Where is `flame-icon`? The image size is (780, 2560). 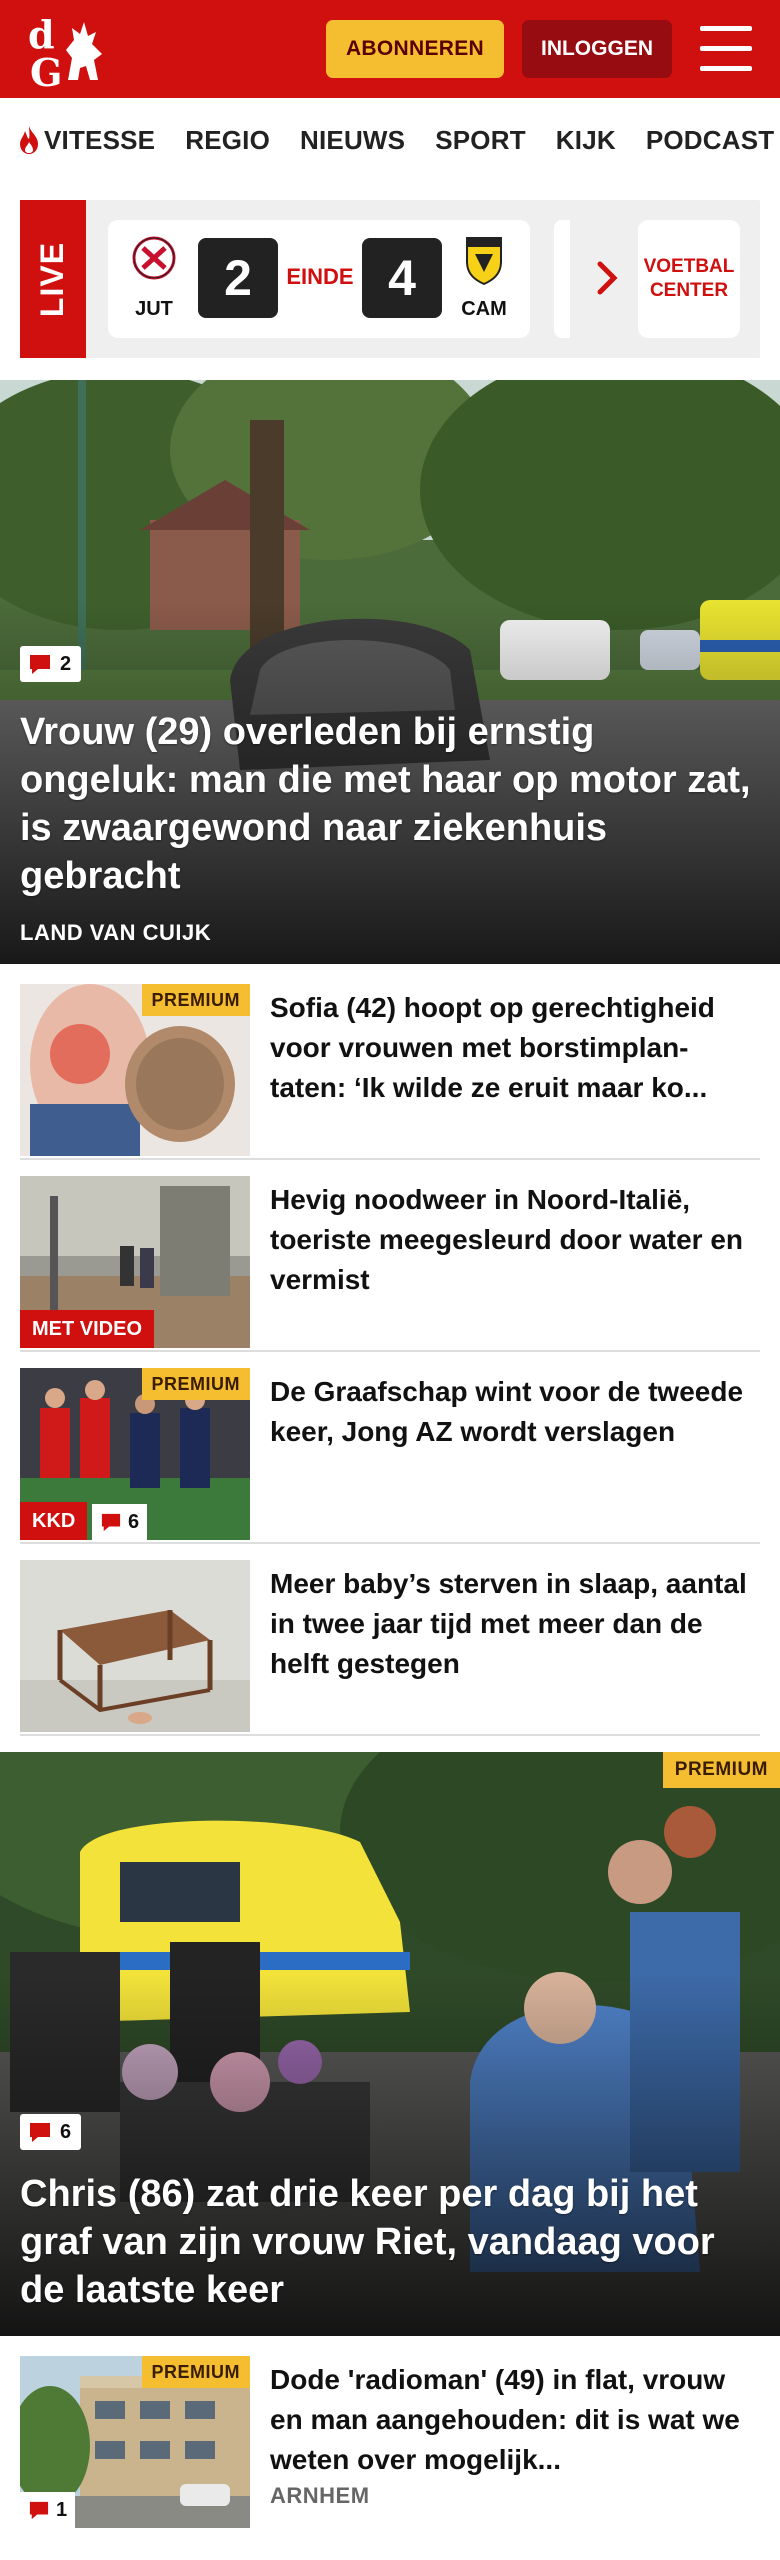
flame-icon is located at coordinates (29, 140).